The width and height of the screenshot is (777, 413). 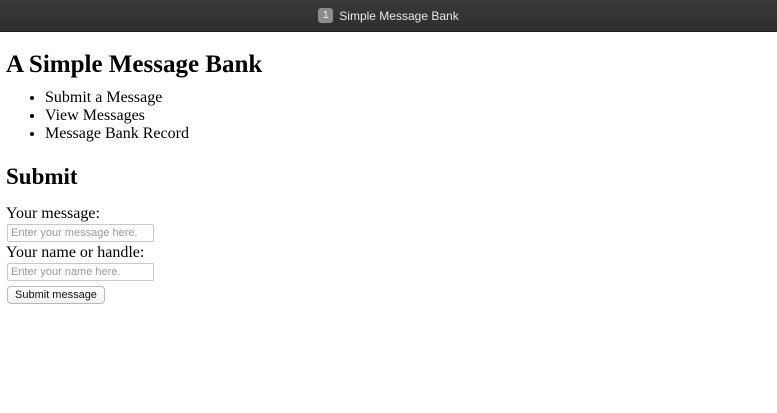 What do you see at coordinates (408, 116) in the screenshot?
I see `nav-item-view: View Messages` at bounding box center [408, 116].